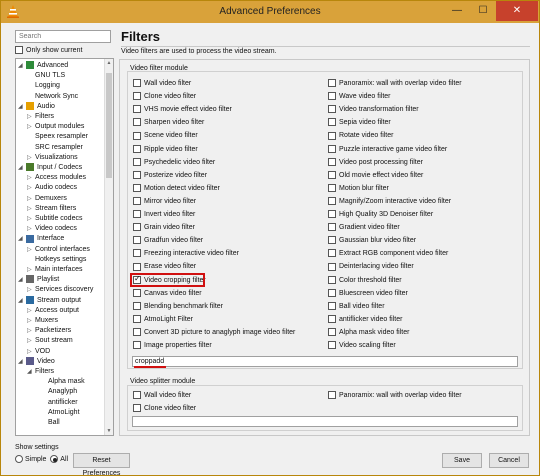 The height and width of the screenshot is (476, 540). I want to click on filter-option: Motion detect video filter, so click(176, 188).